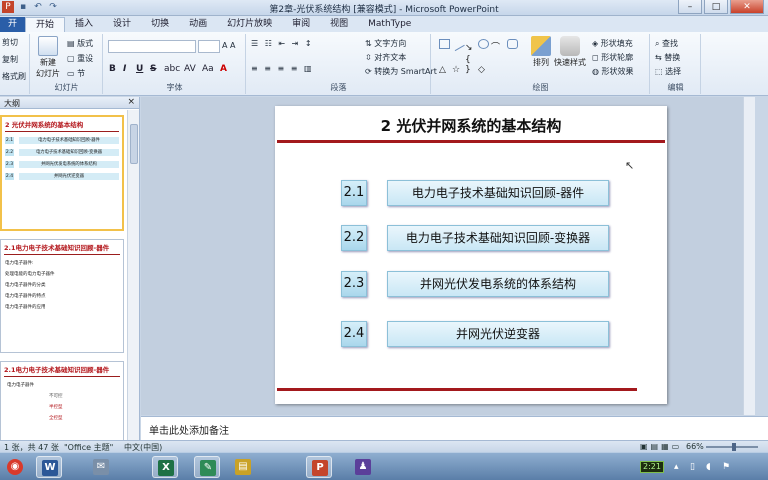 The image size is (768, 480). Describe the element at coordinates (229, 45) in the screenshot. I see `grow-font-icon: A A` at that location.